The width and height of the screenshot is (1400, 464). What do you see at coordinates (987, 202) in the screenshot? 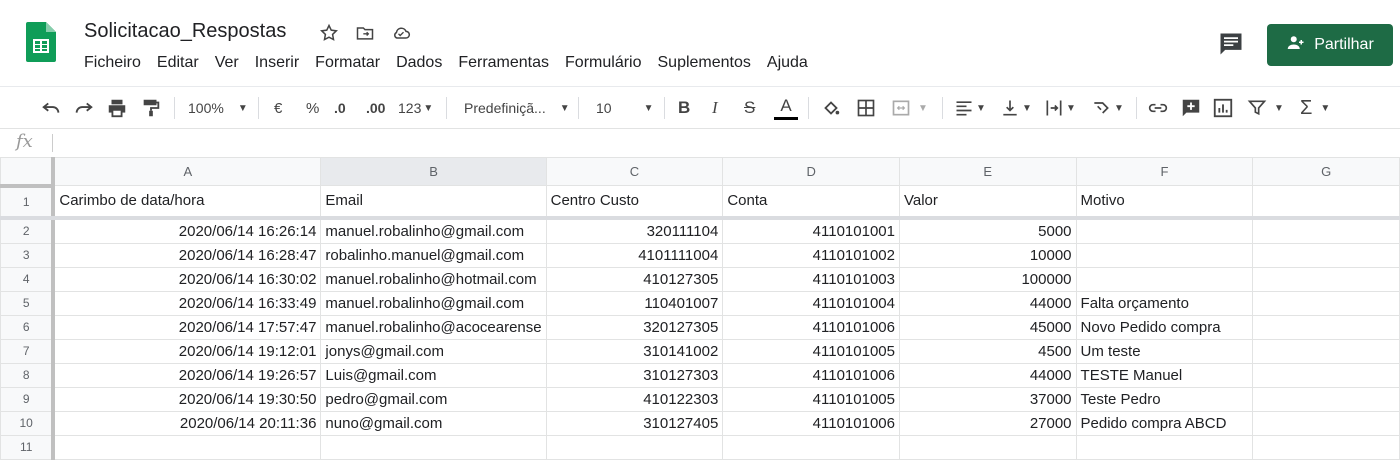
I see `cell: Valor` at bounding box center [987, 202].